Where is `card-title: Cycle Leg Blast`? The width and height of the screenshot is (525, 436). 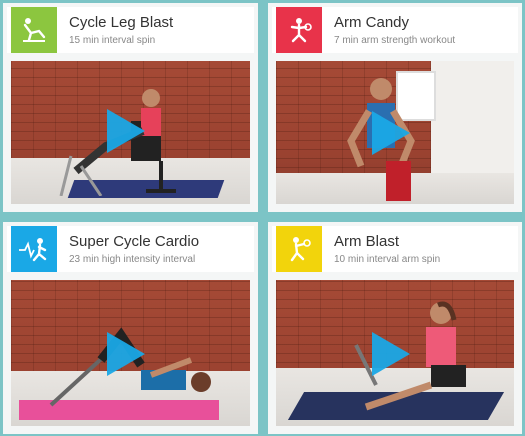
card-title: Cycle Leg Blast is located at coordinates (121, 22).